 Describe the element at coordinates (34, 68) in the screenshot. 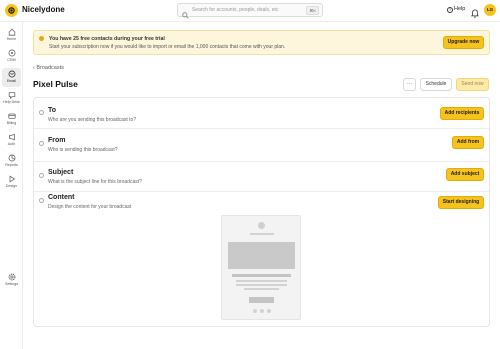

I see `chevron-left-icon: ‹` at that location.